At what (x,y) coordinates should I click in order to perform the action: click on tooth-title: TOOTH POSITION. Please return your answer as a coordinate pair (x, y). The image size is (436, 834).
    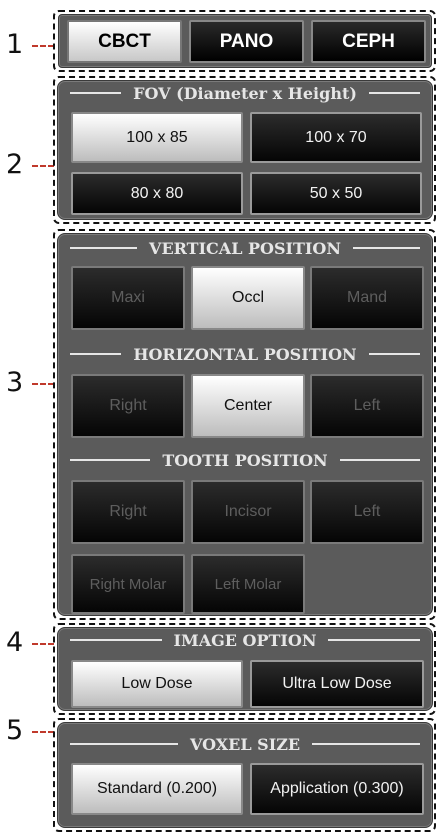
    Looking at the image, I should click on (245, 460).